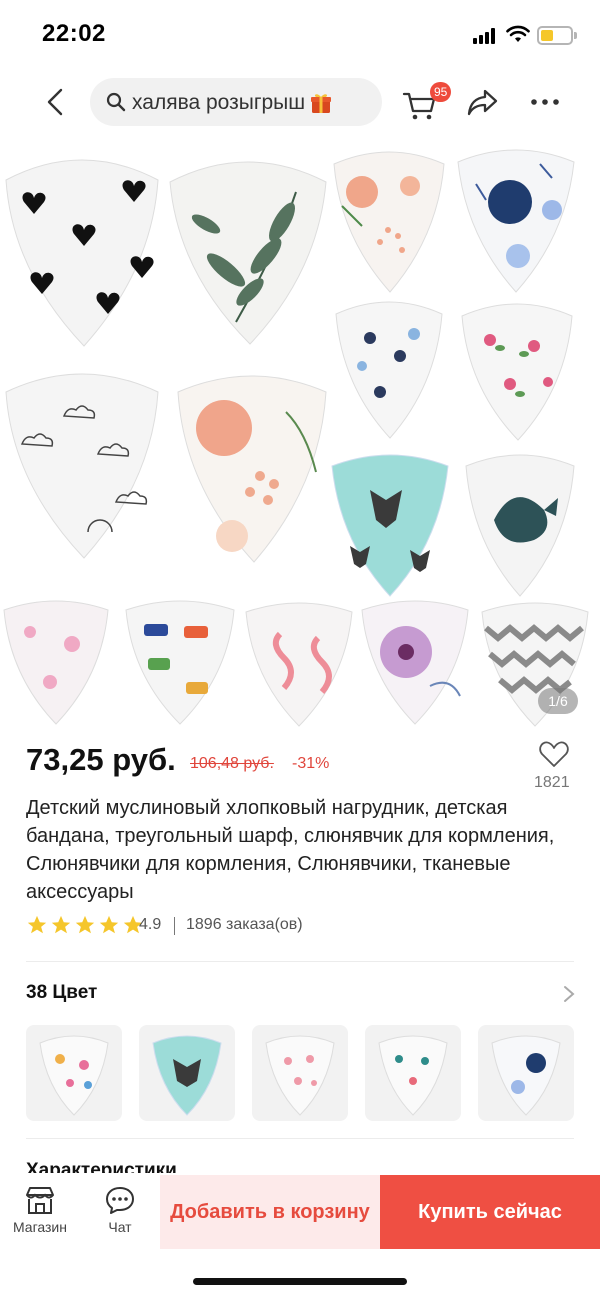 This screenshot has height=1297, width=600. Describe the element at coordinates (300, 35) in the screenshot. I see `status-bar: 22:02` at that location.